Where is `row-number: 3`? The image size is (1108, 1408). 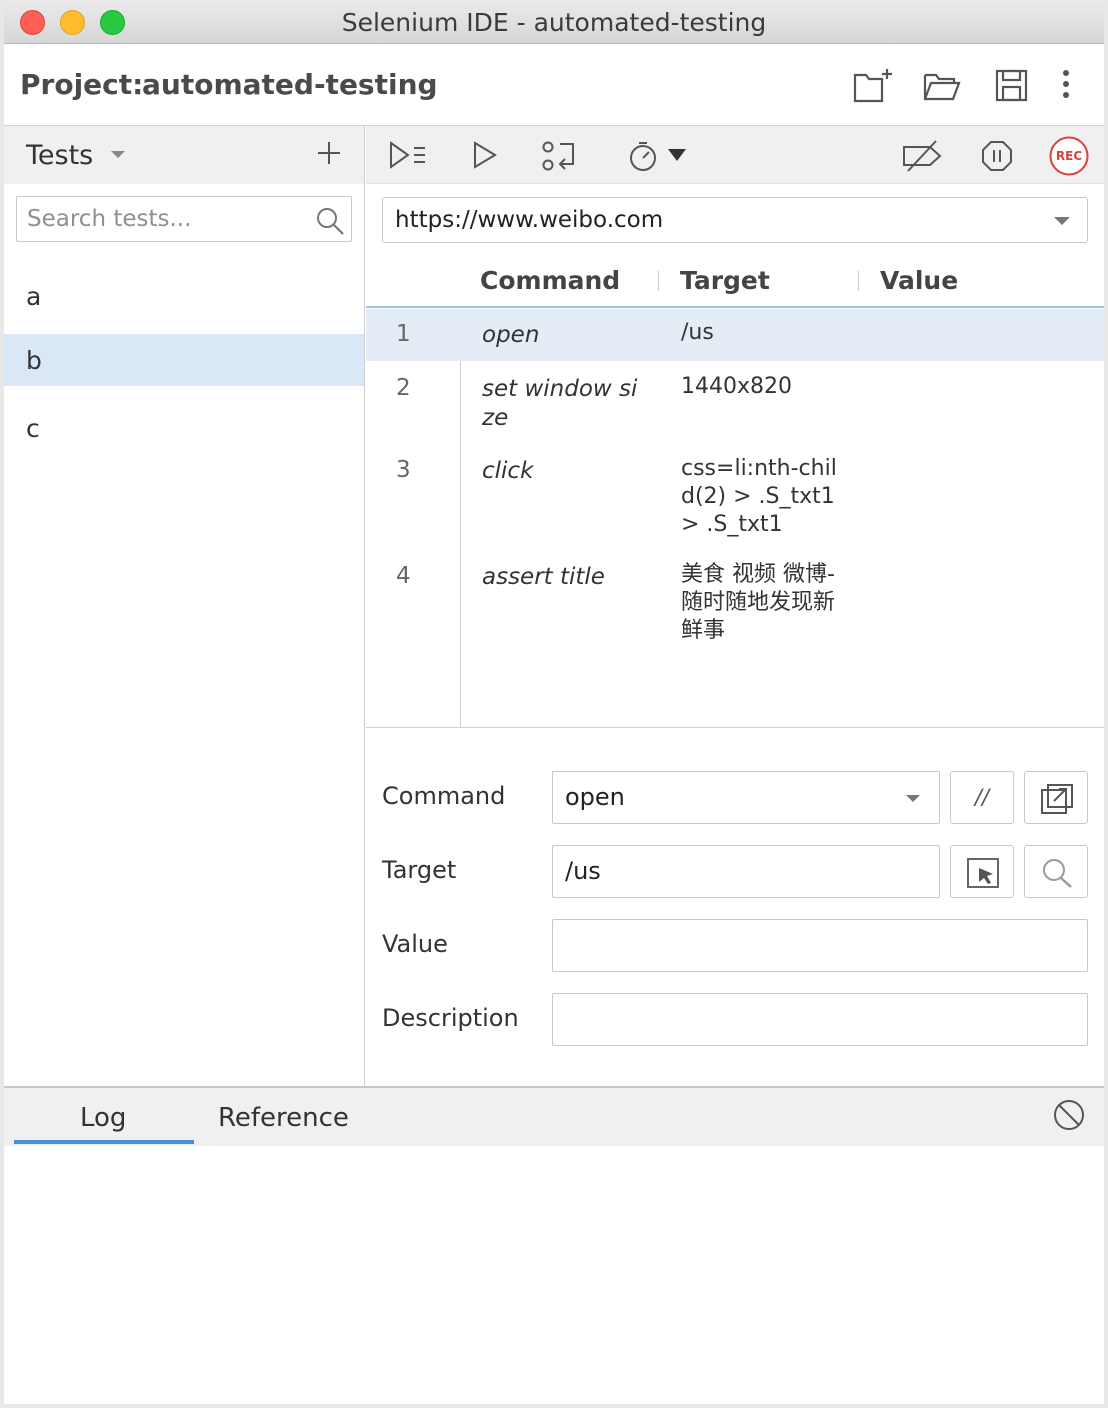
row-number: 3 is located at coordinates (403, 470).